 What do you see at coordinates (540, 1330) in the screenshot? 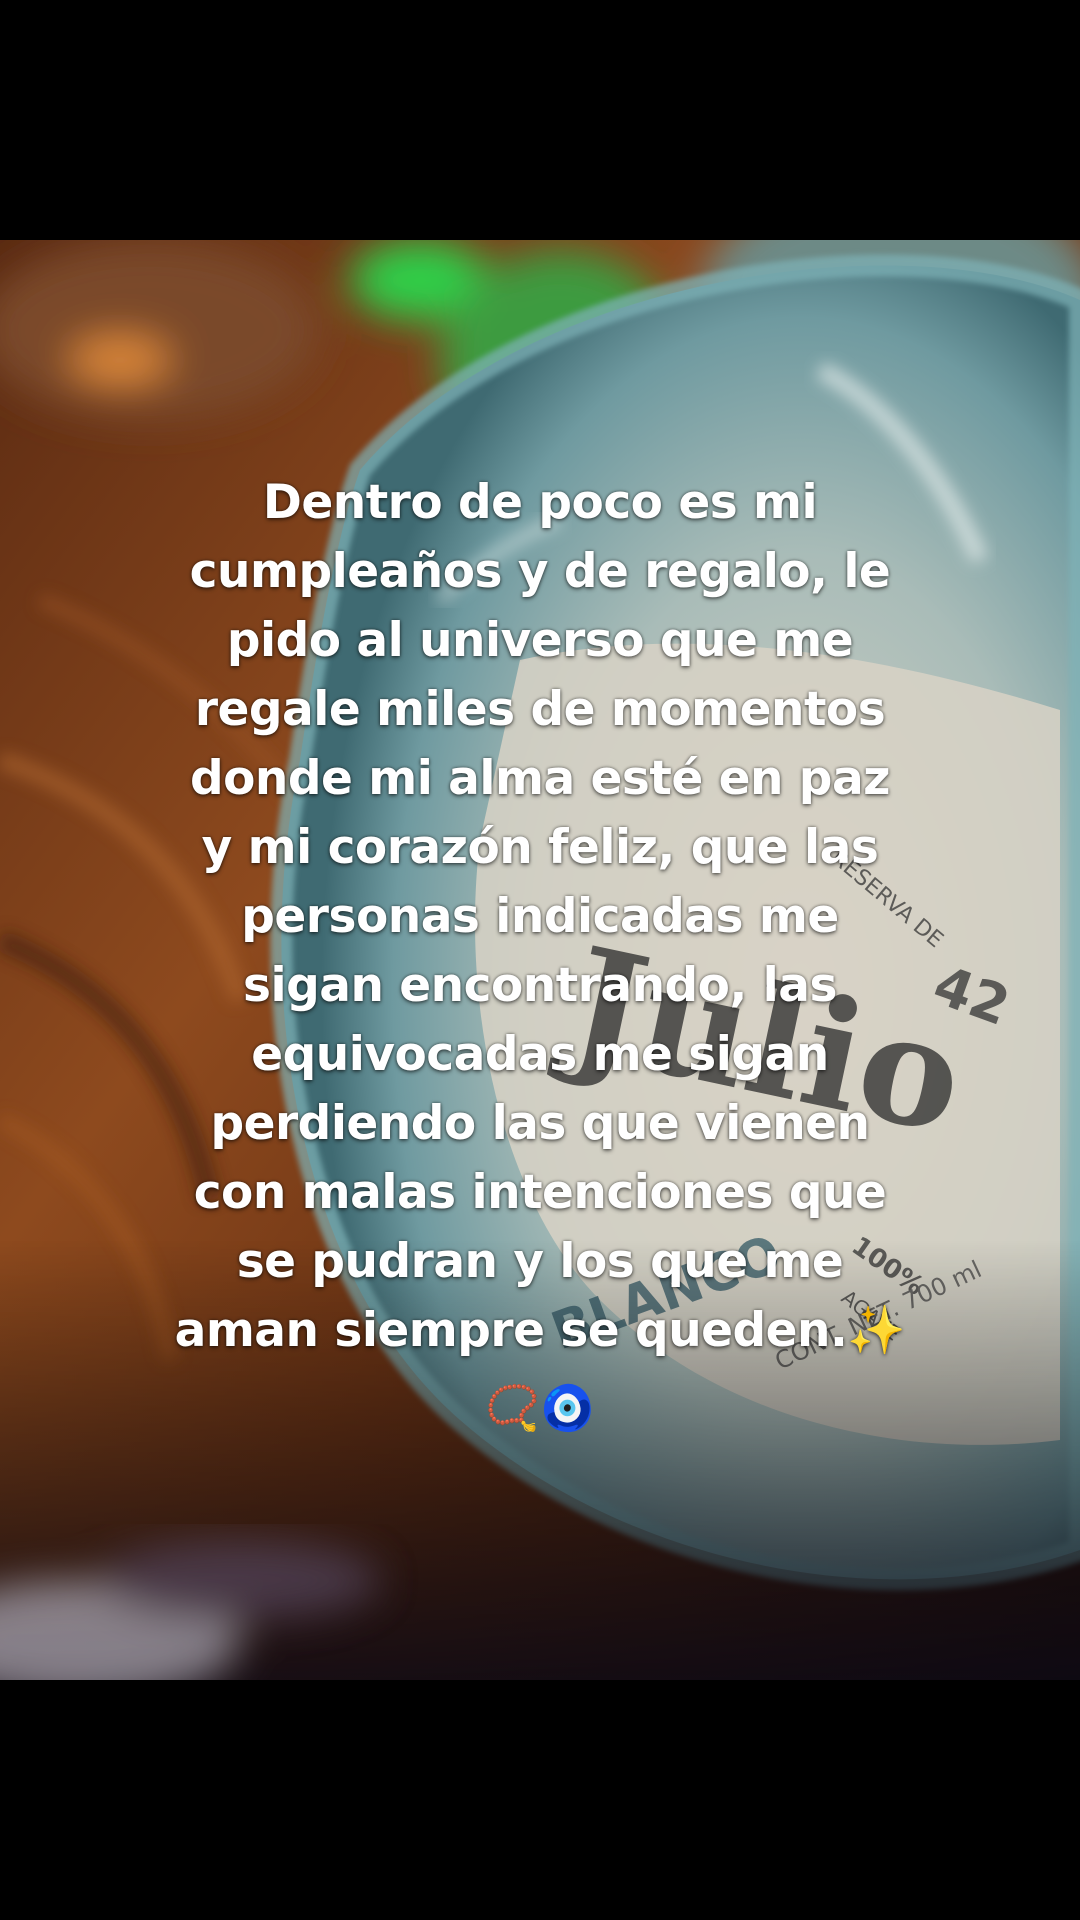
I see `caption-line: aman siempre se queden.✨` at bounding box center [540, 1330].